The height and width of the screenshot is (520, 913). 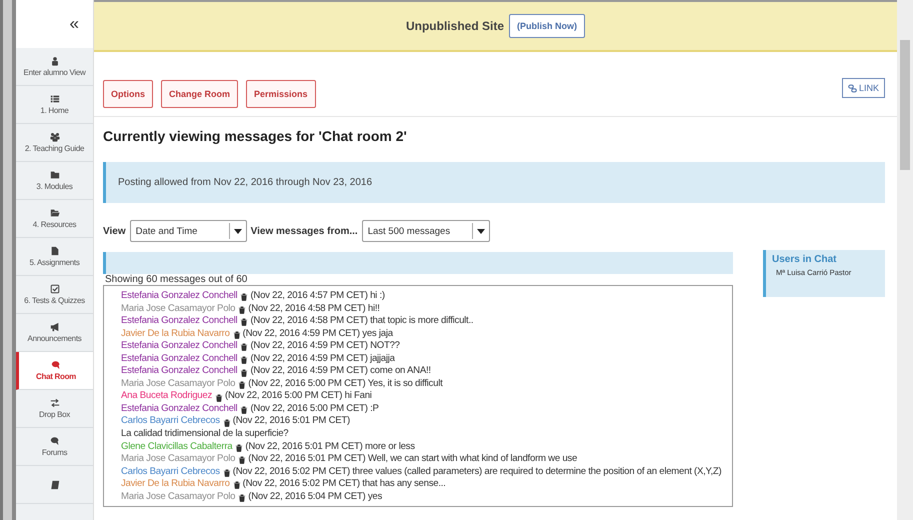 What do you see at coordinates (314, 309) in the screenshot?
I see `message-text: (Nov 22, 2016 4:58 PM CET) hi!!` at bounding box center [314, 309].